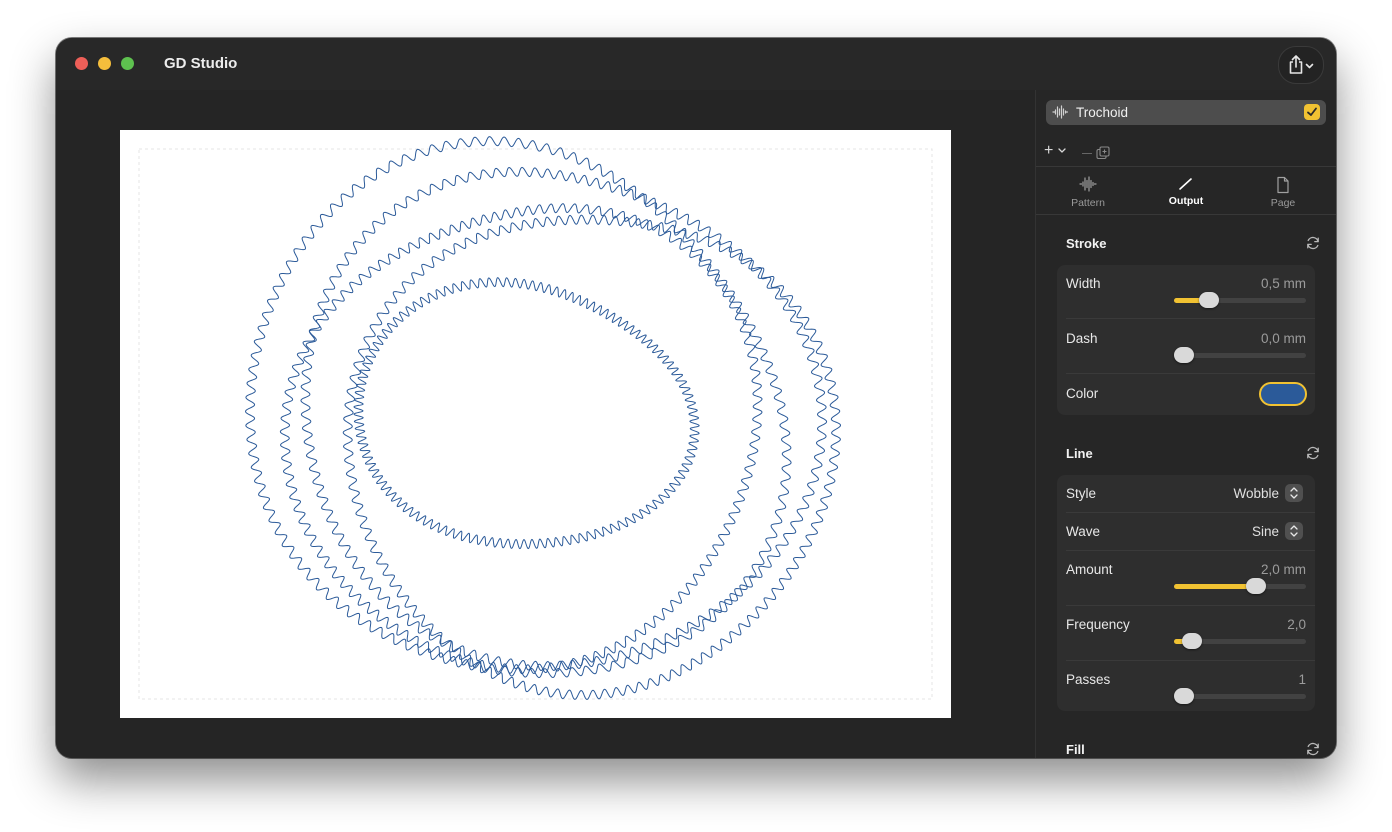 The image size is (1392, 832). Describe the element at coordinates (1240, 641) in the screenshot. I see `frequency-slider` at that location.